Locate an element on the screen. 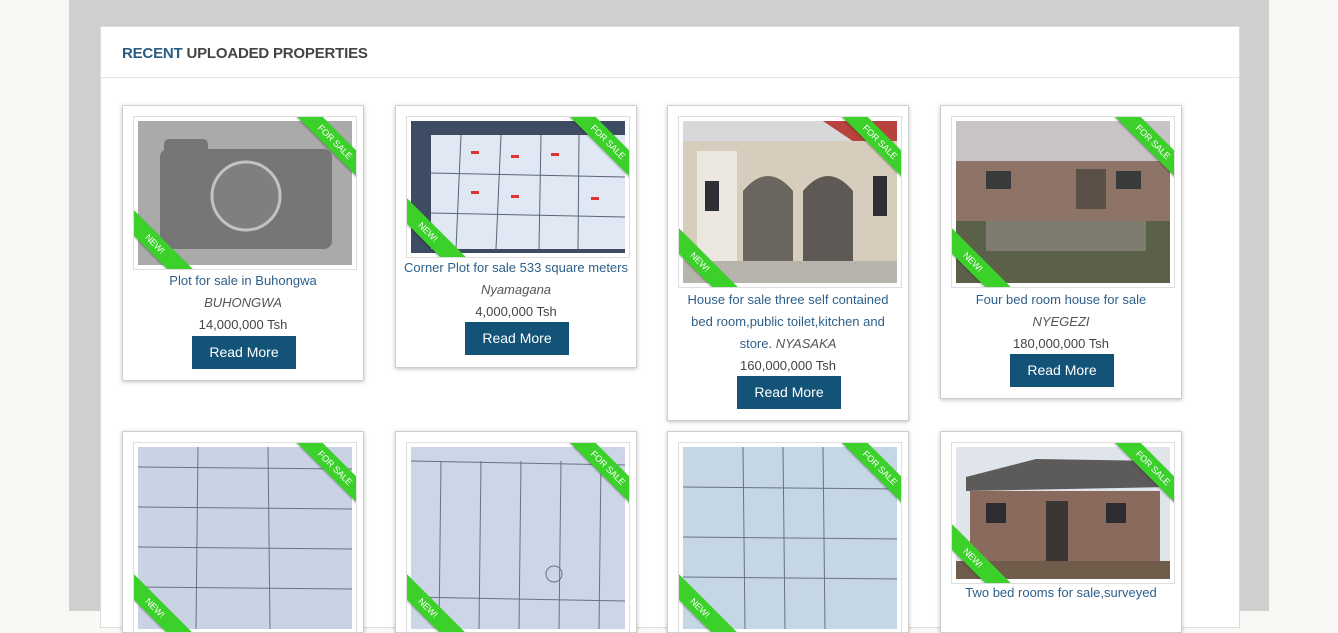  plot-map-icon is located at coordinates (518, 187).